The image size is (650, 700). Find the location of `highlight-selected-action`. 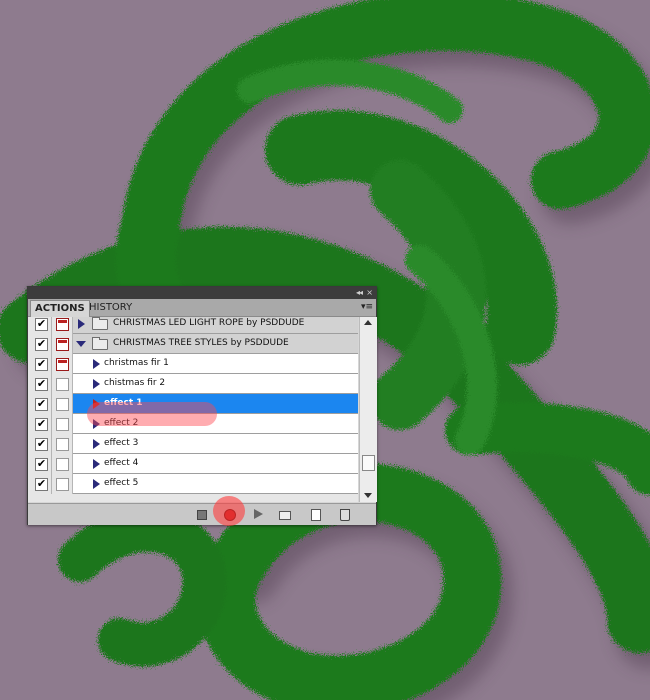

highlight-selected-action is located at coordinates (152, 414).